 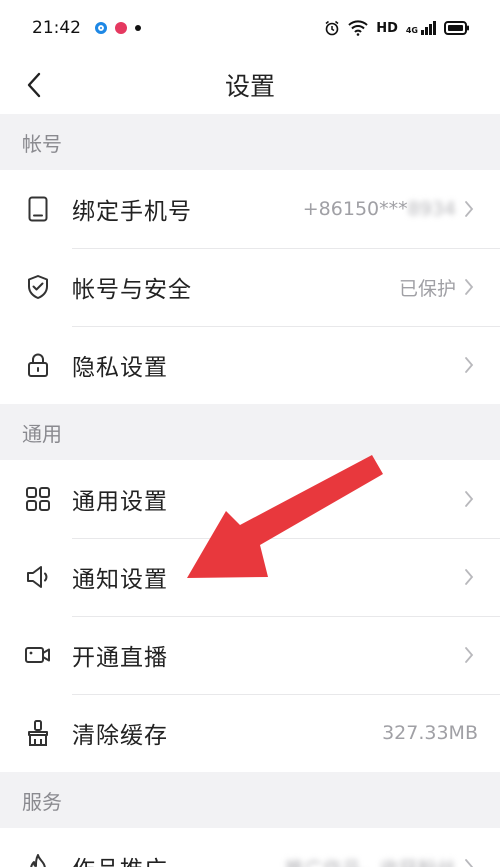 I want to click on row-label: 绑定手机号, so click(x=132, y=212).